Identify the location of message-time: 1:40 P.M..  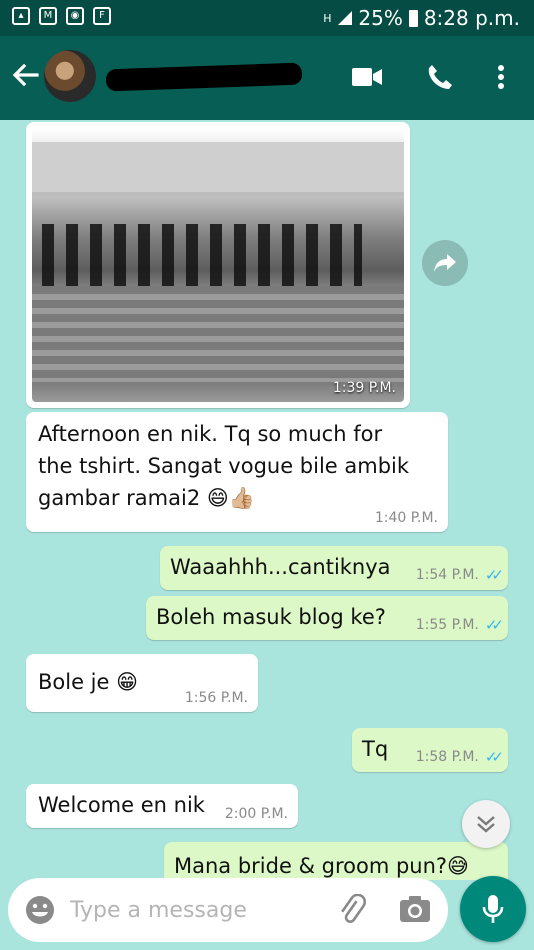
(406, 518).